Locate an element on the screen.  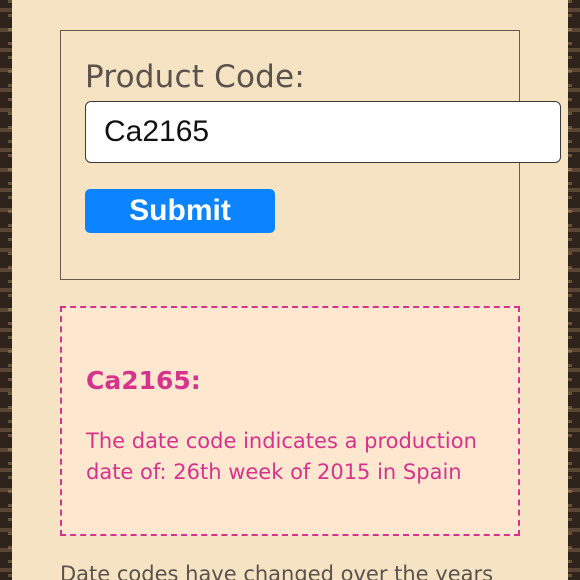
product-code-input is located at coordinates (323, 132).